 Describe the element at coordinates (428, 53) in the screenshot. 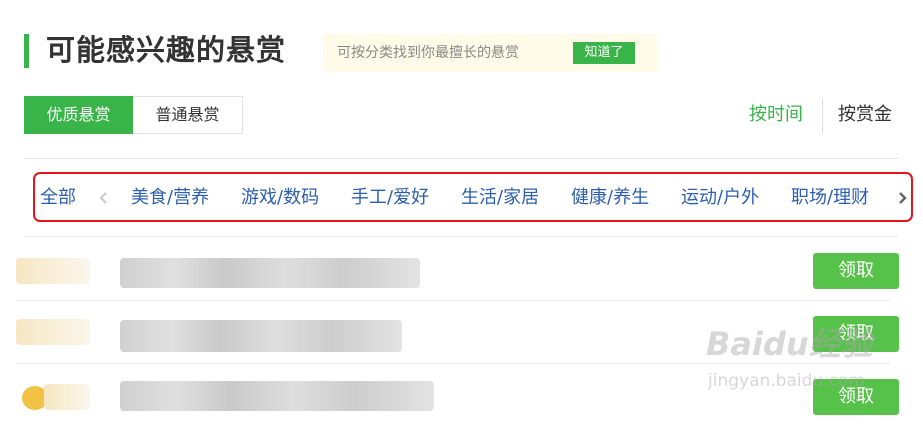

I see `tip-text: 可按分类找到你最擅长的悬赏` at that location.